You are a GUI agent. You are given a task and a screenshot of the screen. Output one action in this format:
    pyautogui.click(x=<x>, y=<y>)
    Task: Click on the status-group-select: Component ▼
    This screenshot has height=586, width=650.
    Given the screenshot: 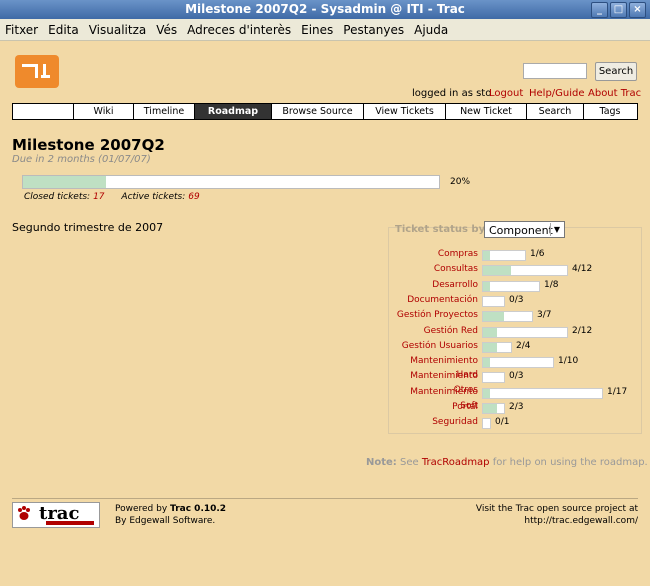 What is the action you would take?
    pyautogui.click(x=524, y=229)
    